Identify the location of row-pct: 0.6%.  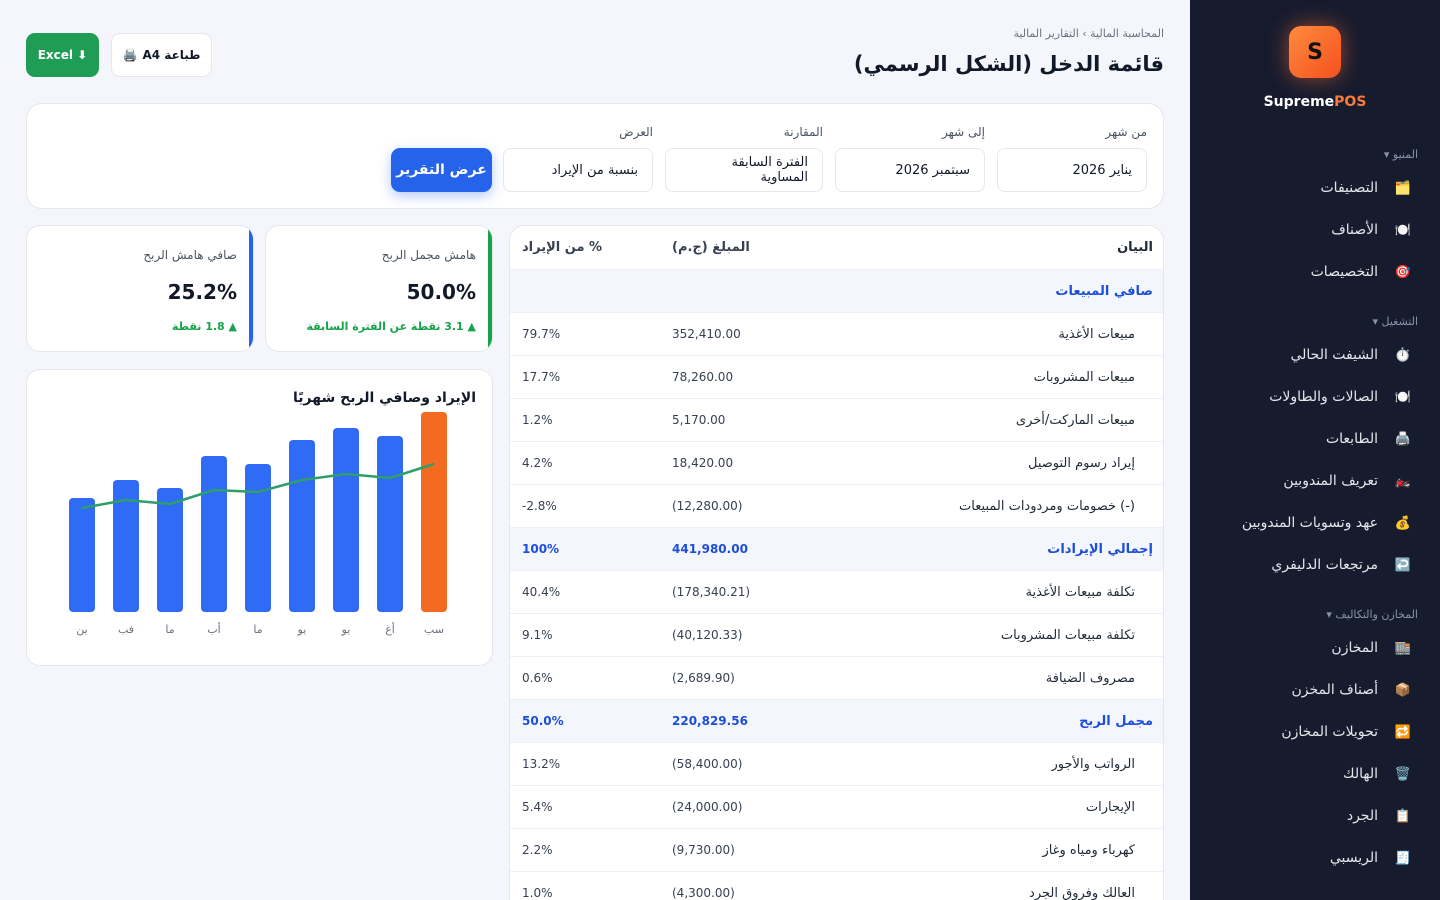
(537, 678).